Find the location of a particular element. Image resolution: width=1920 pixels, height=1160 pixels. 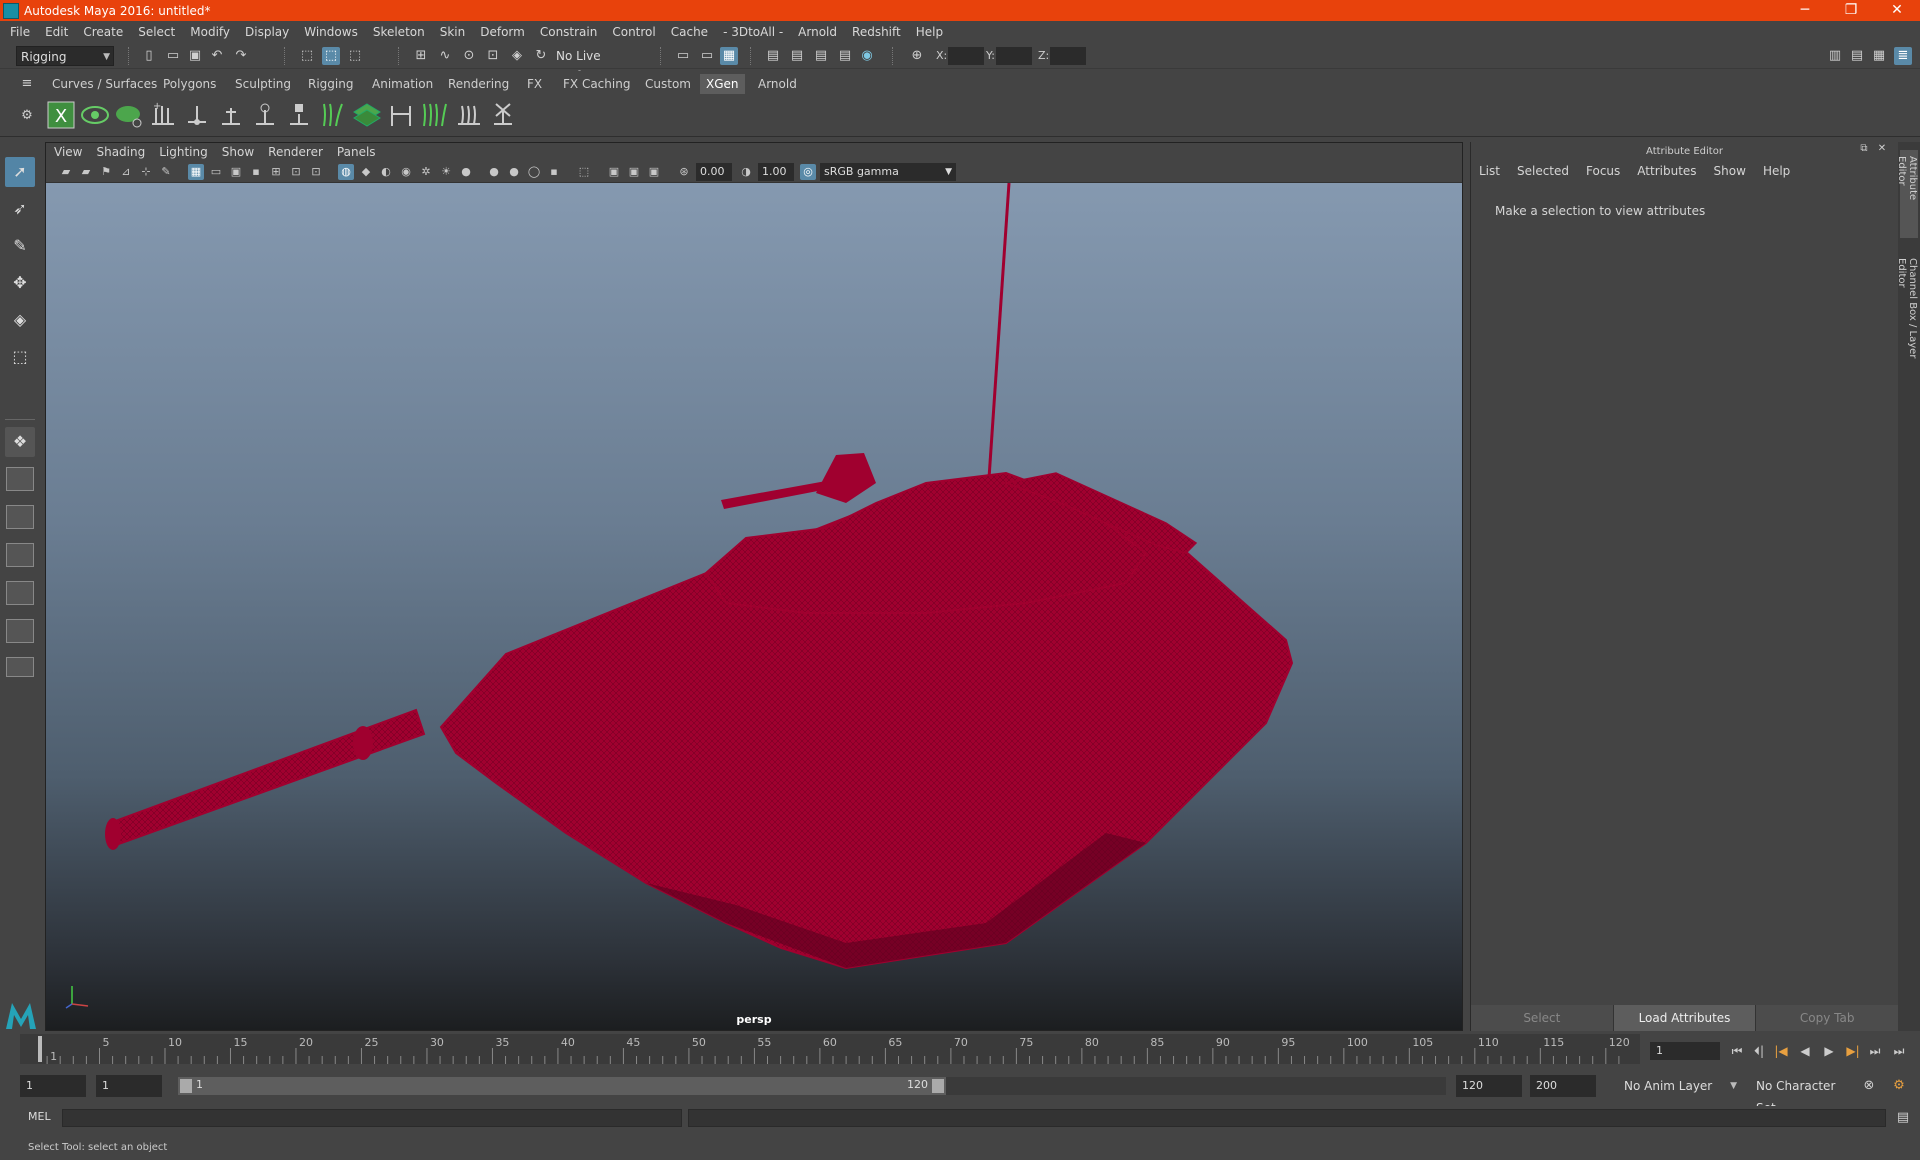

channel-box-toggle-icon: ≣ is located at coordinates (1903, 56).